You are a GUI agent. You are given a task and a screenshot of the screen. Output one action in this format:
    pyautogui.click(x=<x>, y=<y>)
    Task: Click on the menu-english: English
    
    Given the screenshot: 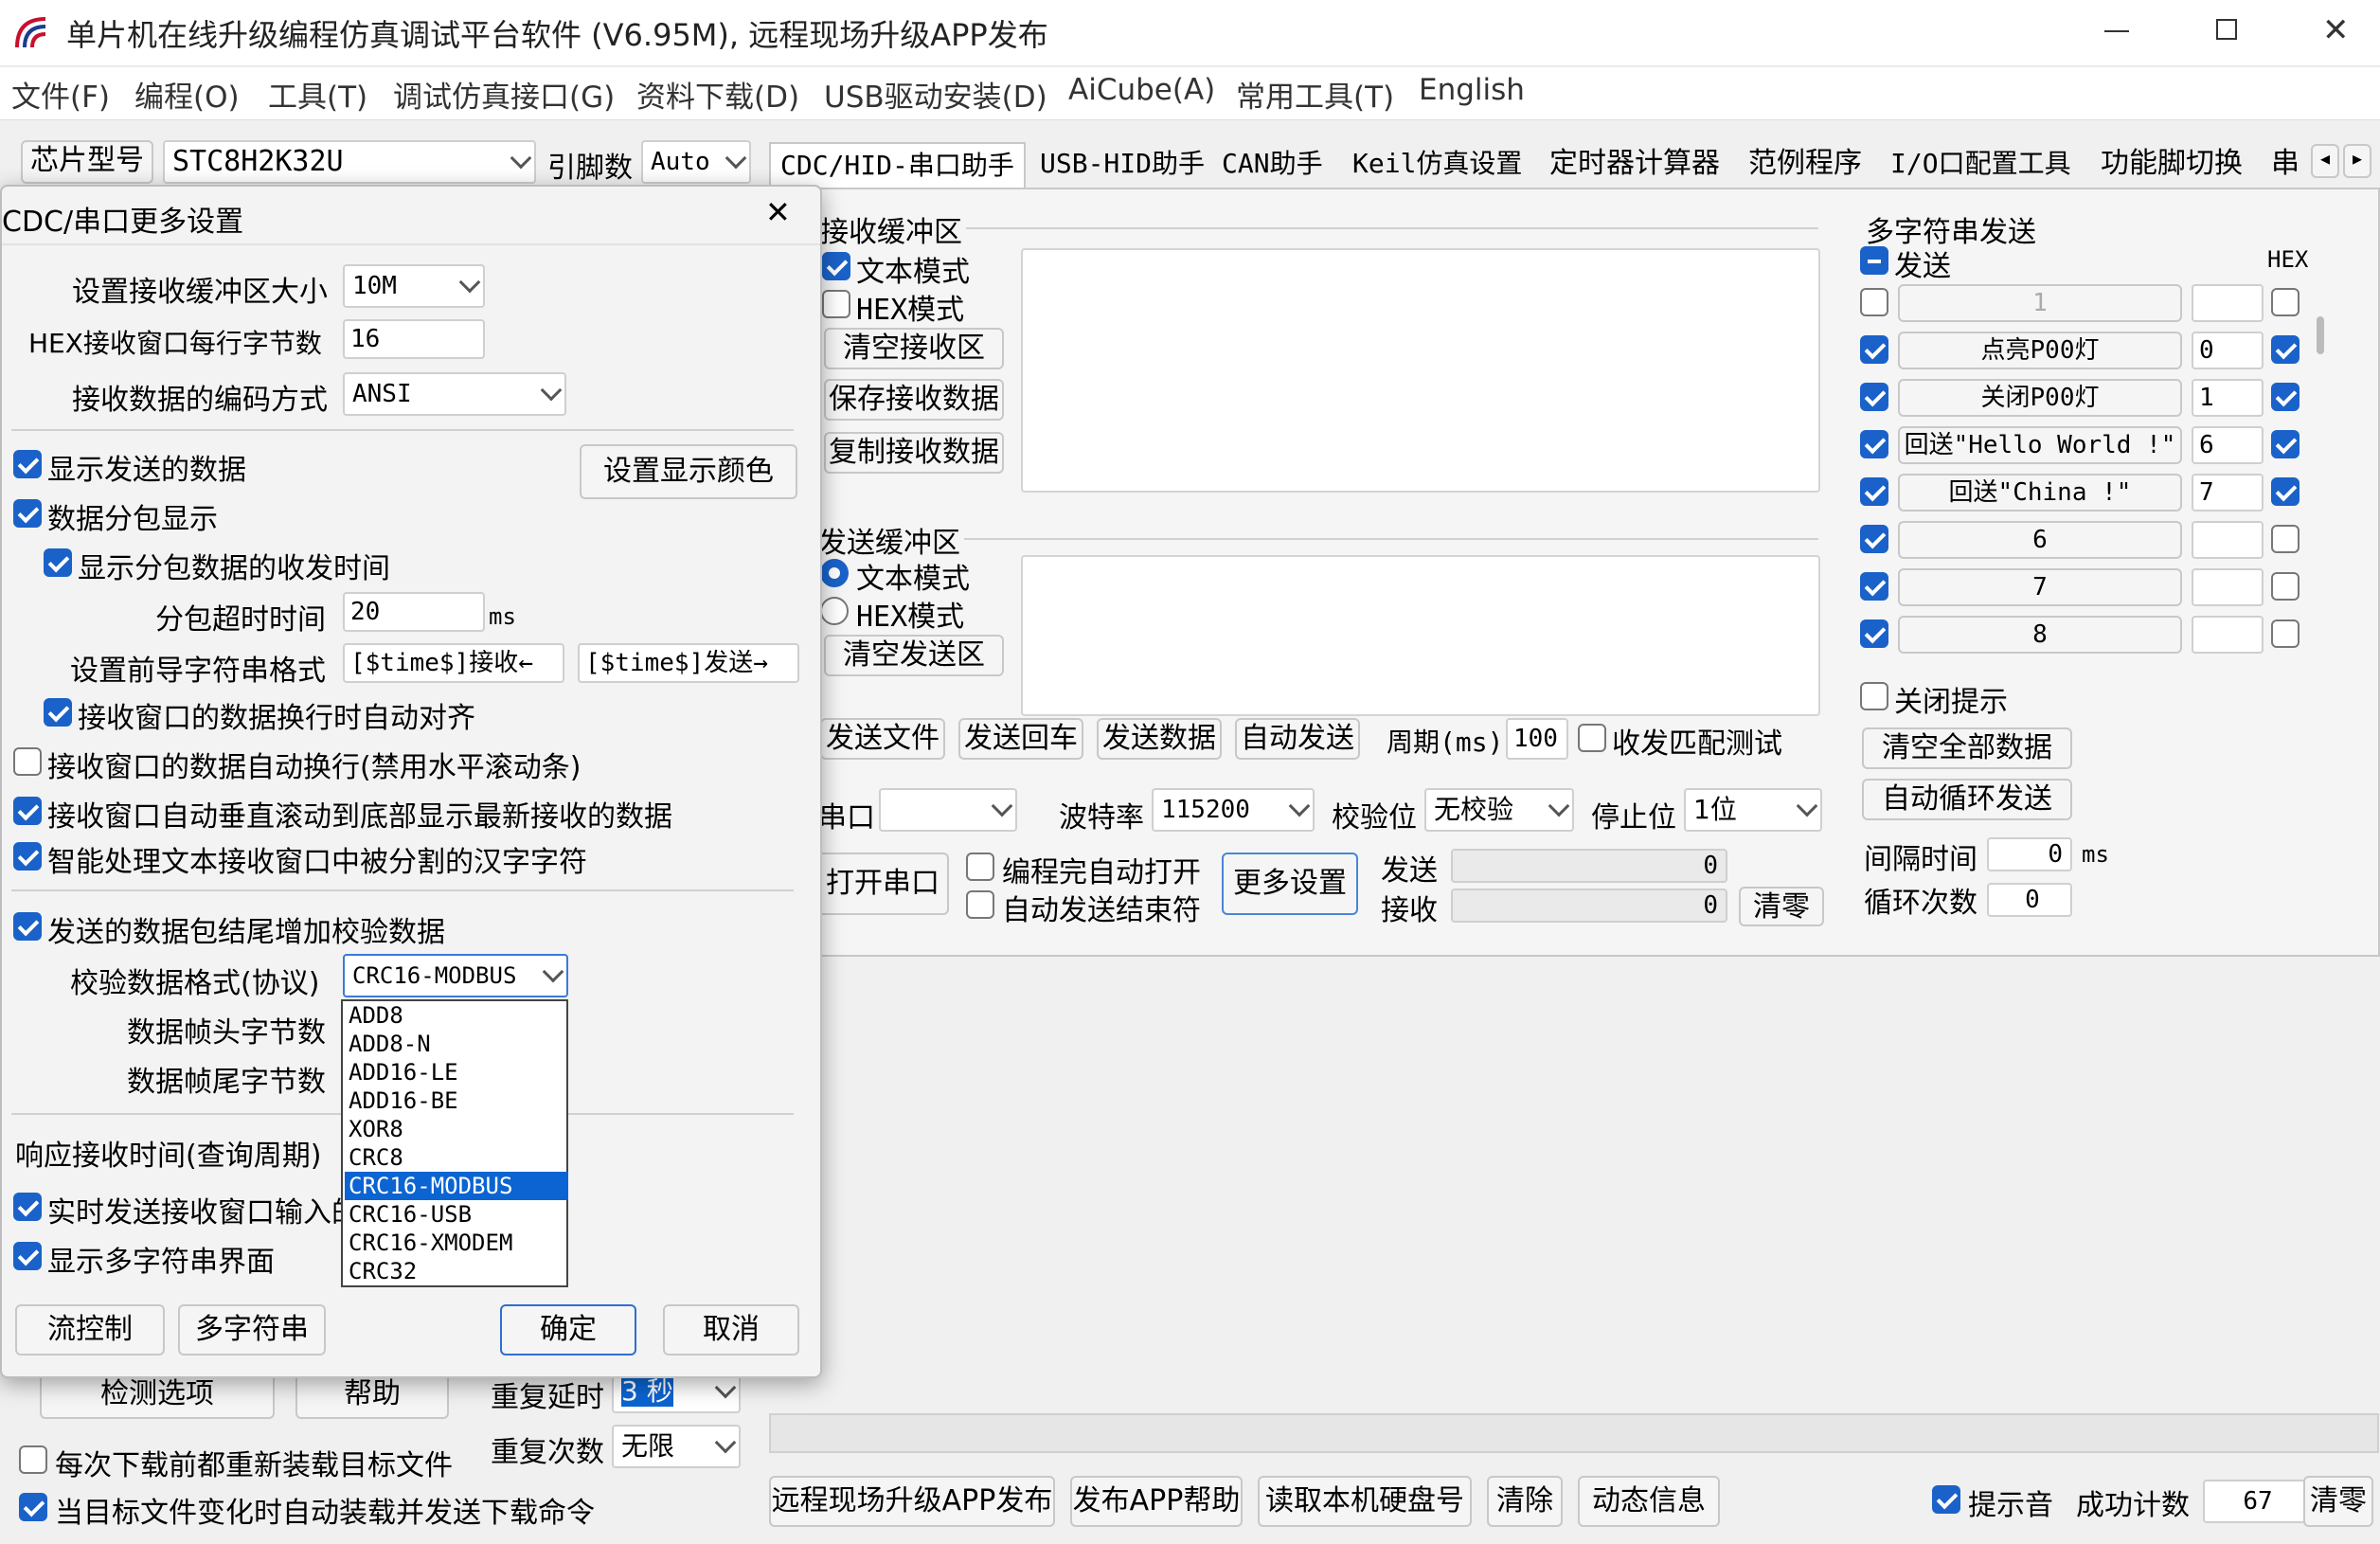 What is the action you would take?
    pyautogui.click(x=1472, y=90)
    